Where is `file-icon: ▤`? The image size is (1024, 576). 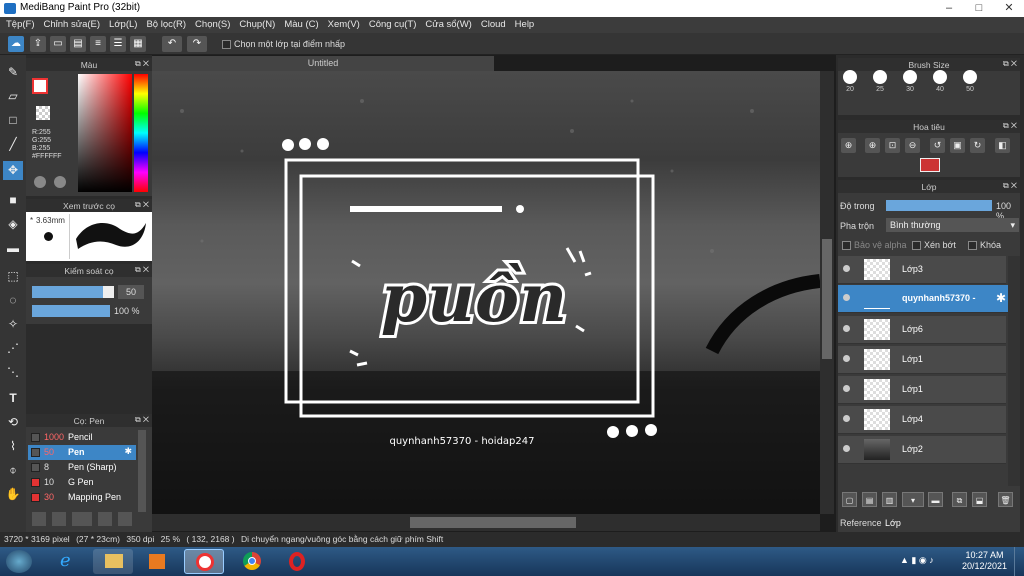 file-icon: ▤ is located at coordinates (78, 44).